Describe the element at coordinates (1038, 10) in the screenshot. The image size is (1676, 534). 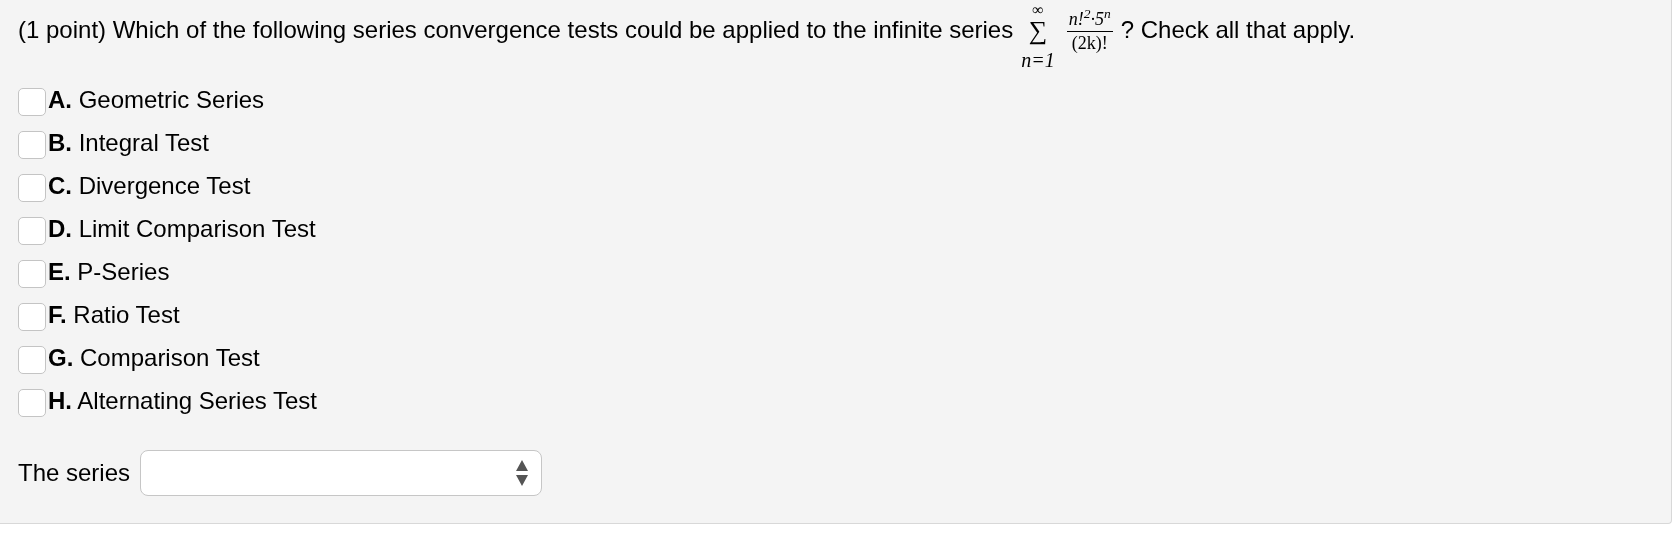
I see `upper-limit: ∞` at that location.